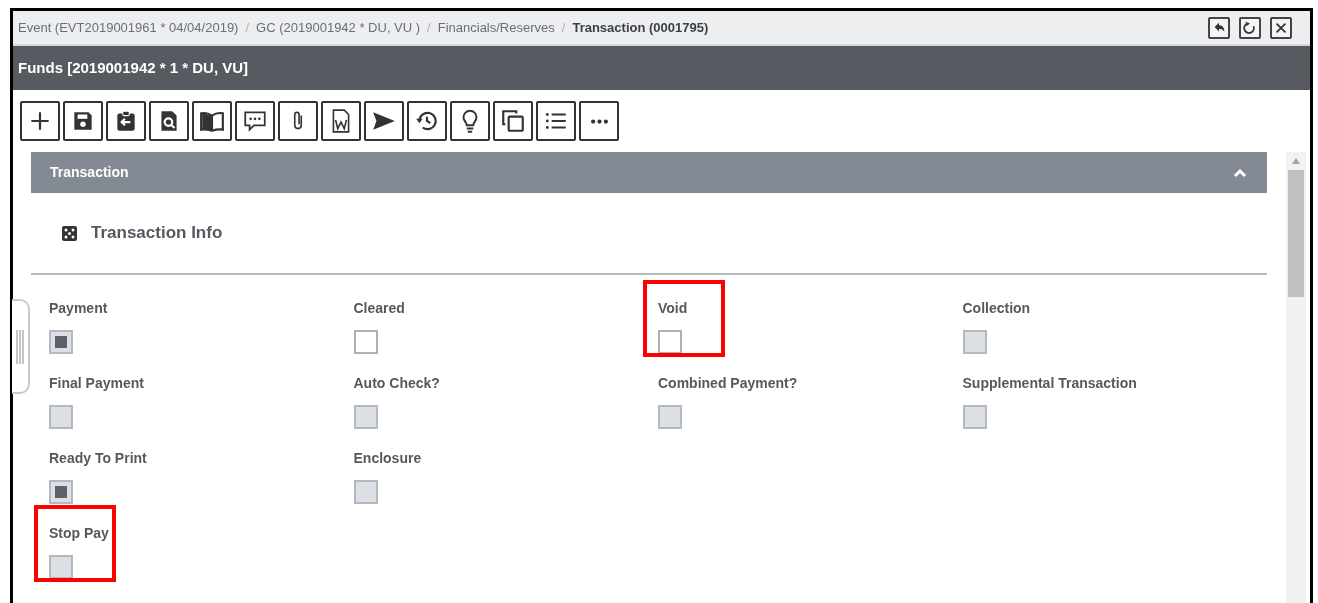 The width and height of the screenshot is (1318, 603). What do you see at coordinates (83, 121) in the screenshot?
I see `save-button` at bounding box center [83, 121].